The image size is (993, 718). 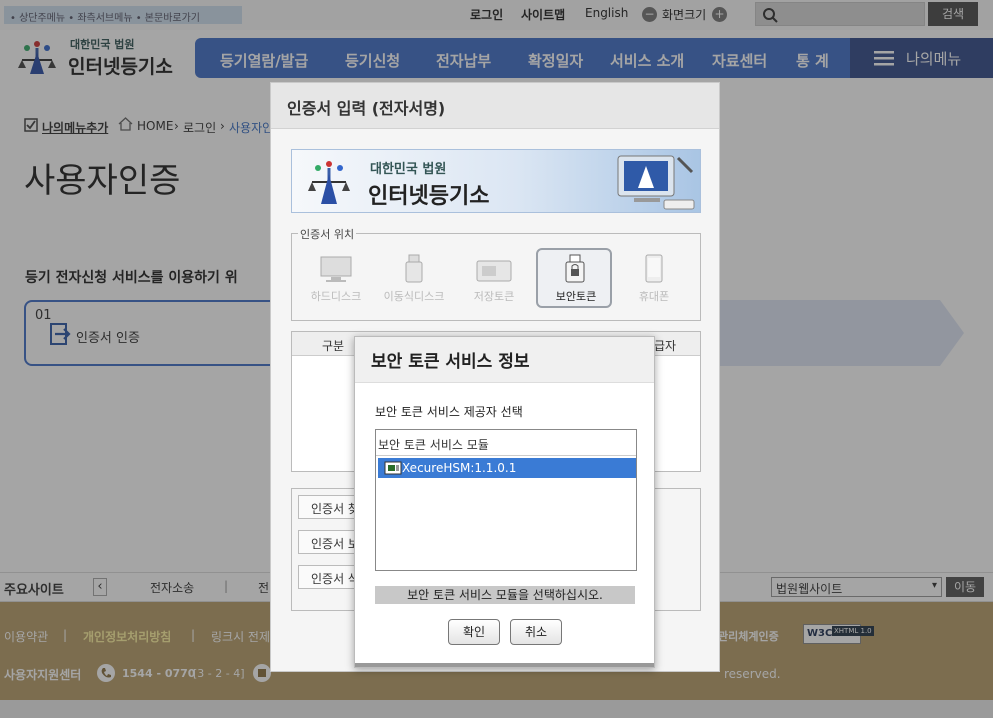 What do you see at coordinates (506, 443) in the screenshot?
I see `token-module-list-header: 보안 토큰 서비스 모듈` at bounding box center [506, 443].